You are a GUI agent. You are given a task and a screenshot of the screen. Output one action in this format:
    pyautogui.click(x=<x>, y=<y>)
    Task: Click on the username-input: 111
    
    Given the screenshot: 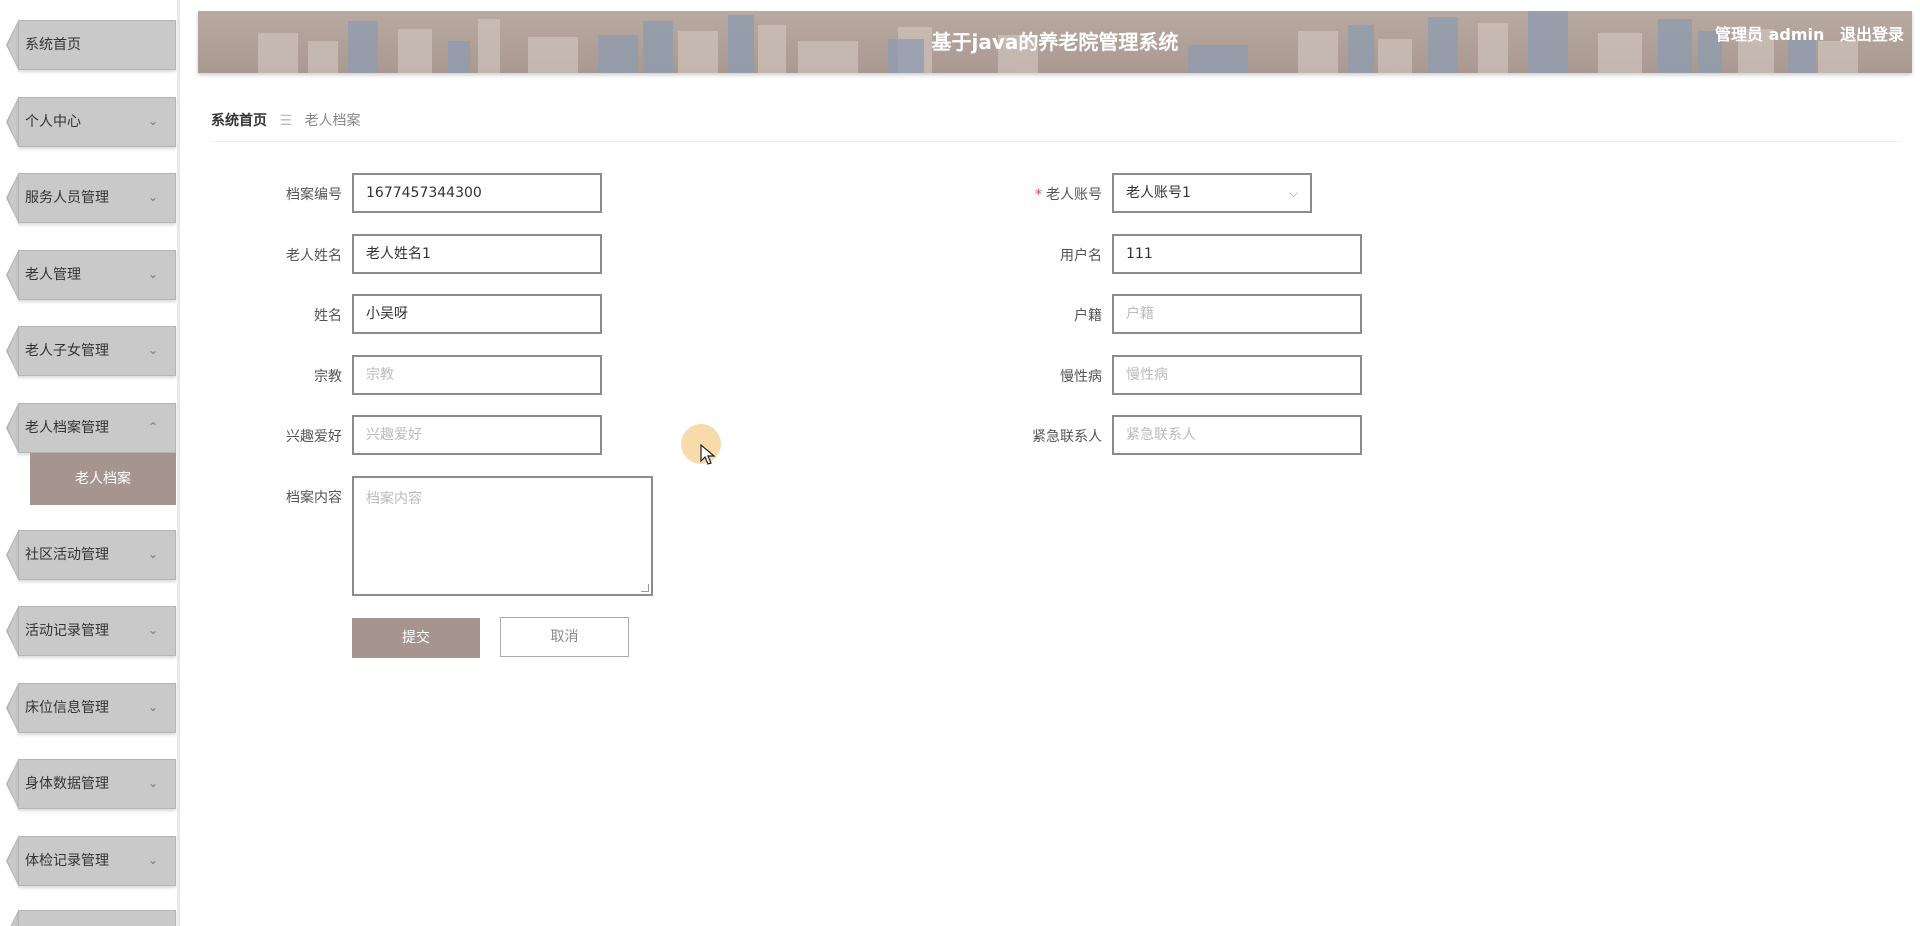 What is the action you would take?
    pyautogui.click(x=1237, y=254)
    